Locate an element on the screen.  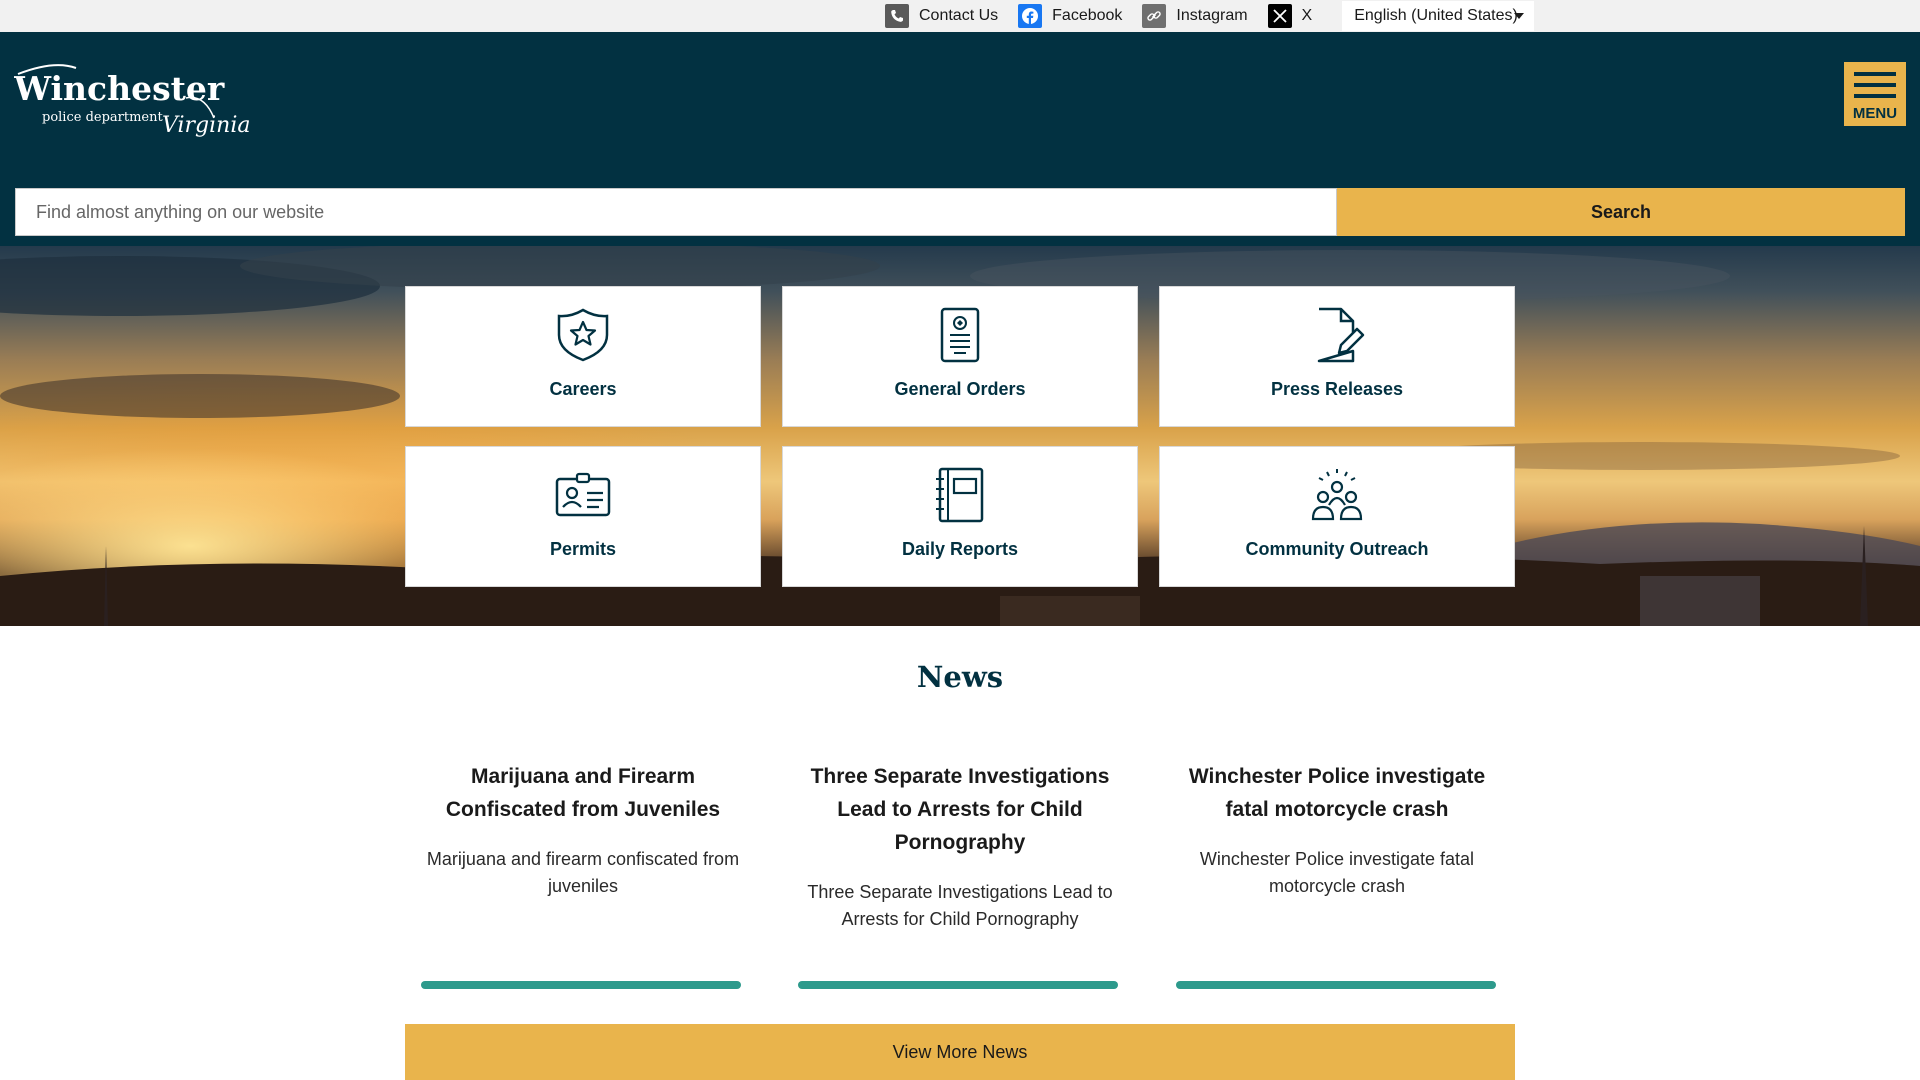
instagram-link: Instagram is located at coordinates (1195, 16).